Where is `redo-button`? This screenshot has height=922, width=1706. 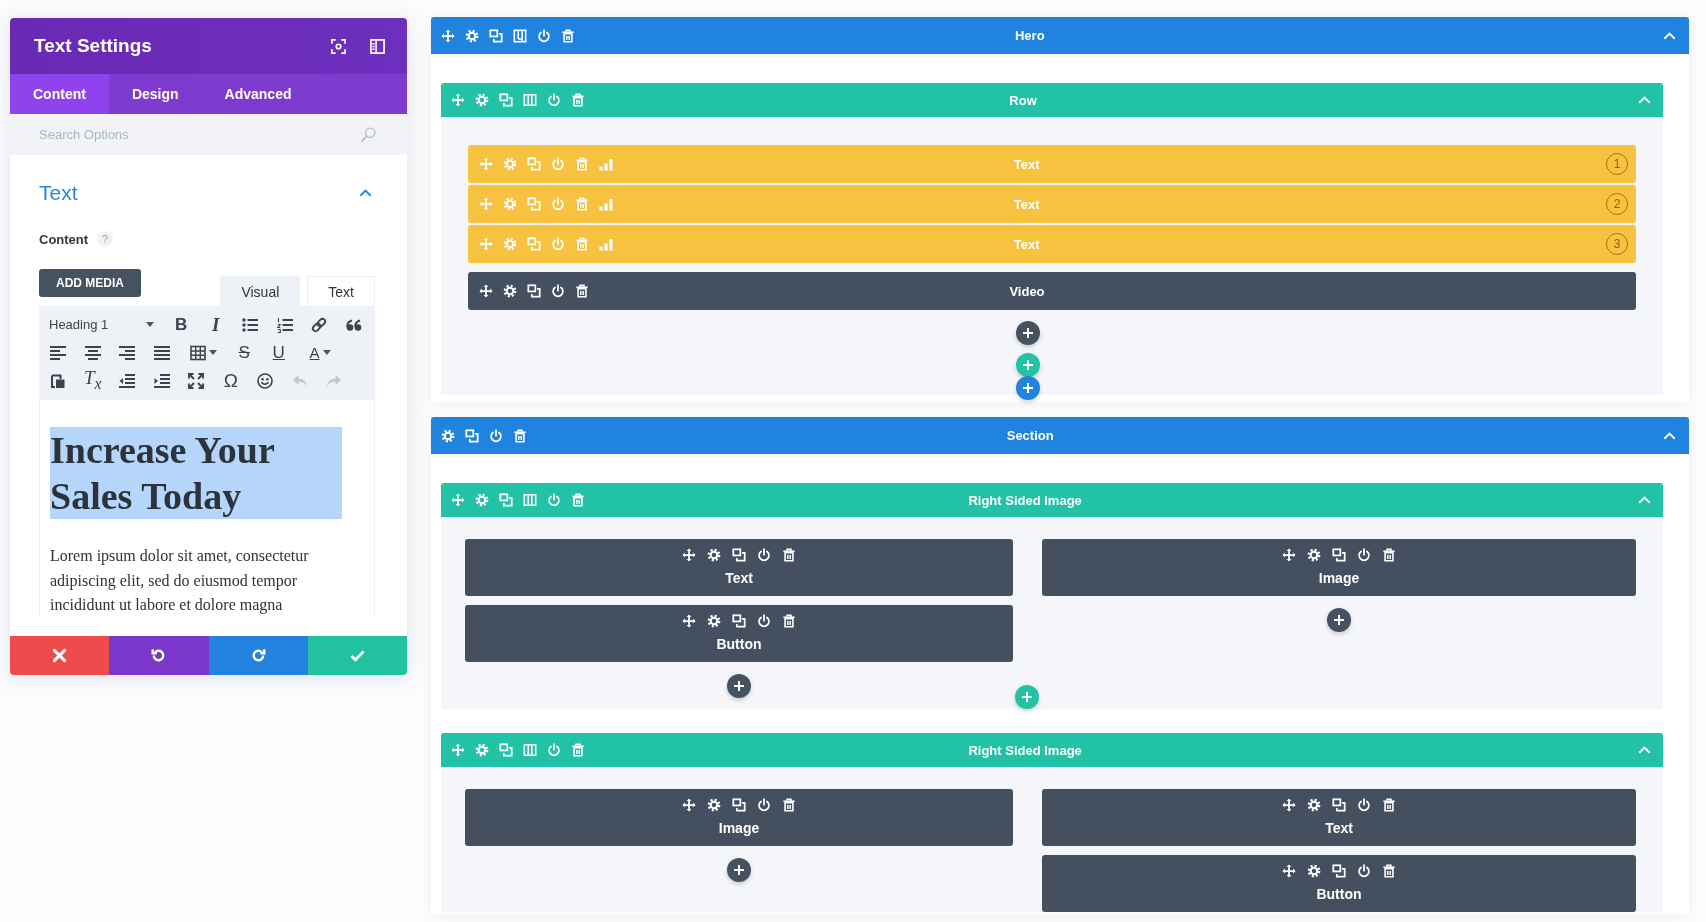
redo-button is located at coordinates (258, 655).